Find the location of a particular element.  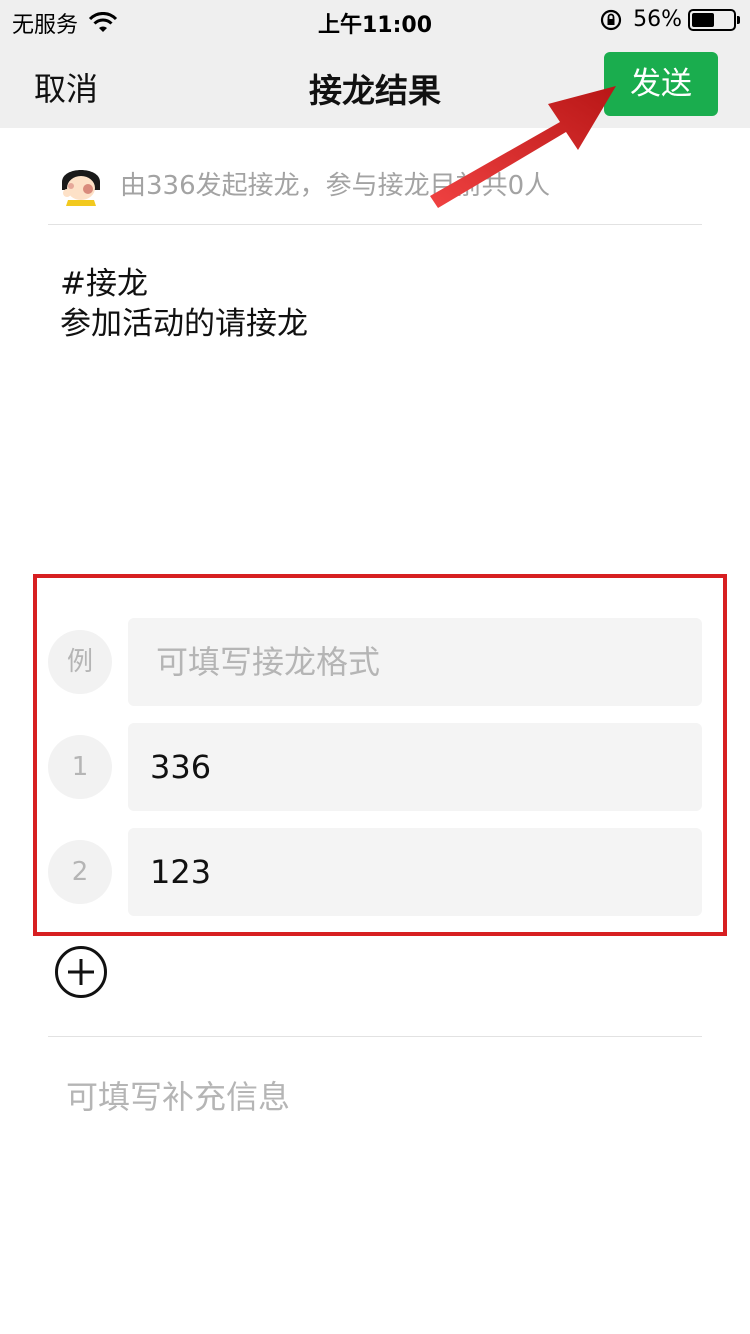

nav-bar: 取消 接龙结果 发送 is located at coordinates (375, 84).